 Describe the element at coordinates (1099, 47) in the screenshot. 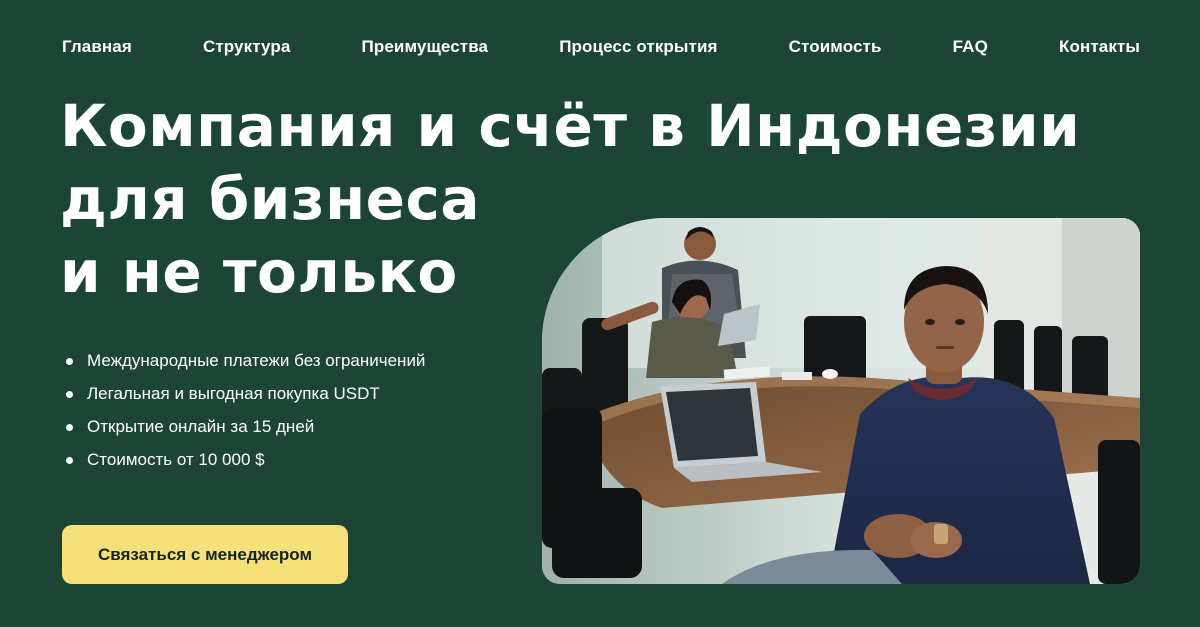

I see `nav-link-contacts: Контакты` at that location.